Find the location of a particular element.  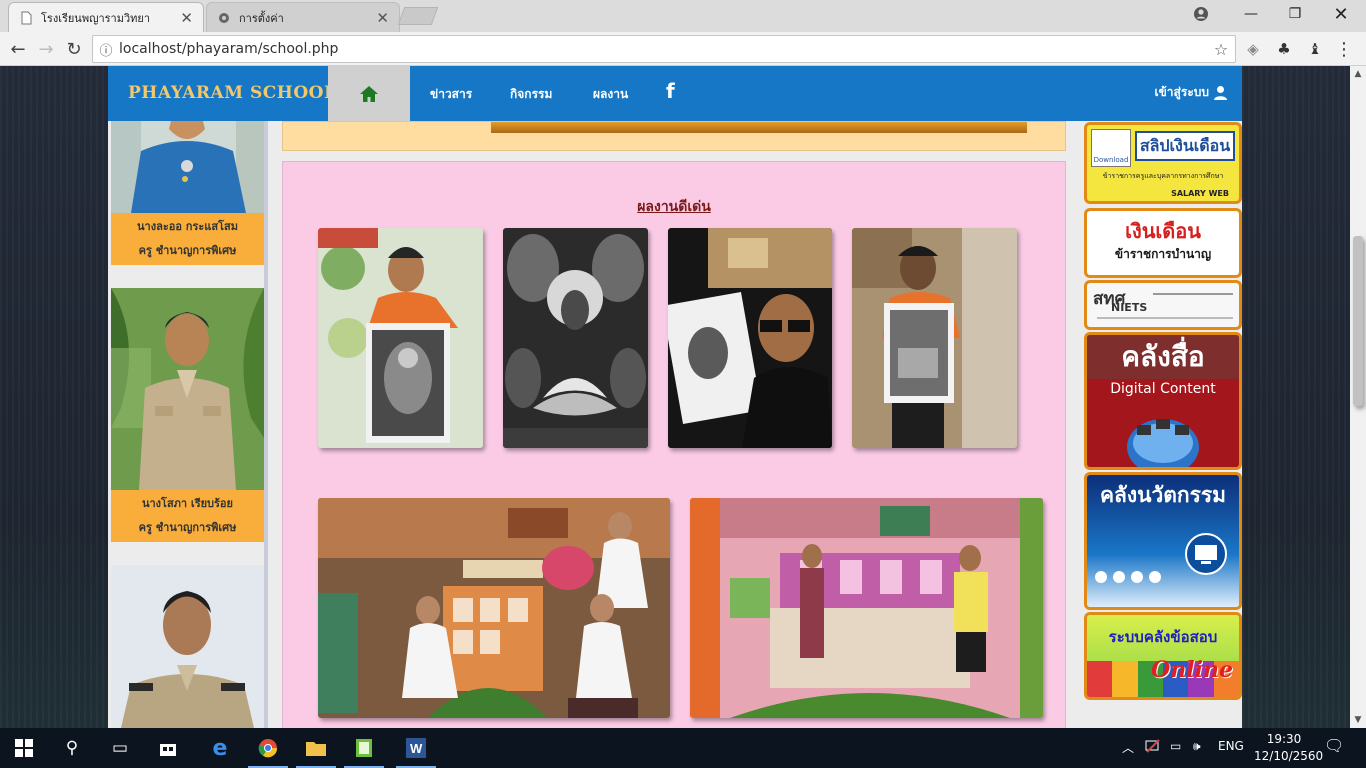

login-link: เข้าสู่ระบบ is located at coordinates (1192, 92).